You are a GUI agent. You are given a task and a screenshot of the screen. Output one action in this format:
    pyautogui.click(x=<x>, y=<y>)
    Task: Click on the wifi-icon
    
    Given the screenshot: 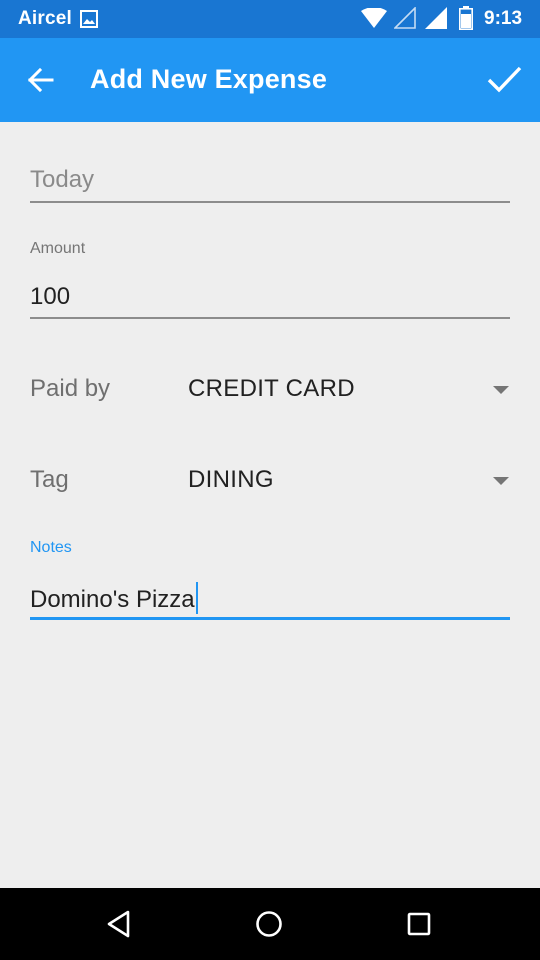 What is the action you would take?
    pyautogui.click(x=374, y=18)
    